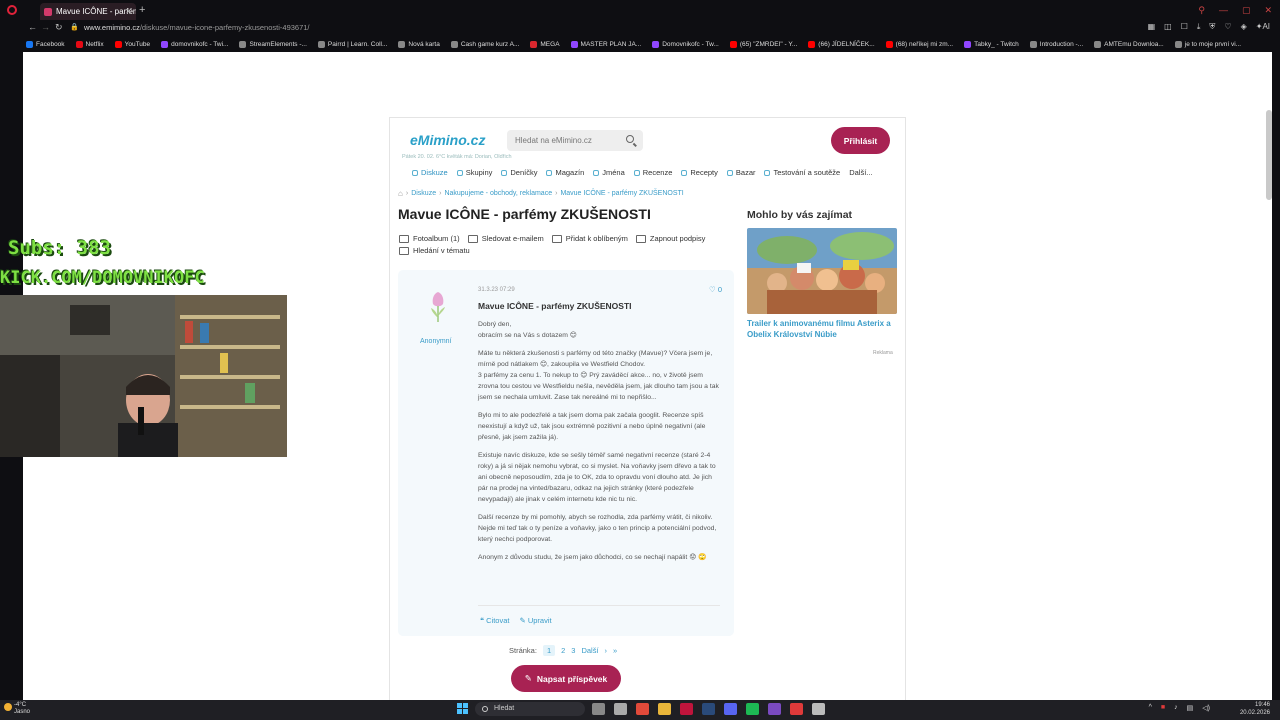 The height and width of the screenshot is (720, 1280). What do you see at coordinates (563, 650) in the screenshot?
I see `page-link: 2` at bounding box center [563, 650].